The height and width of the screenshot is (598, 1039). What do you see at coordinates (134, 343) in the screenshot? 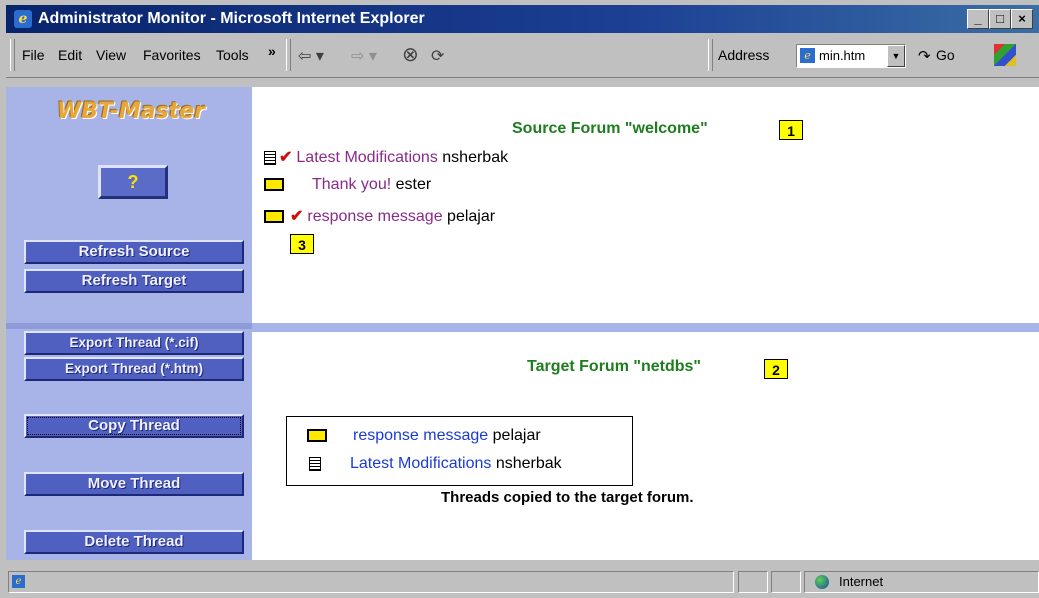
I see `export-cif-button: Export Thread (*.cif)` at bounding box center [134, 343].